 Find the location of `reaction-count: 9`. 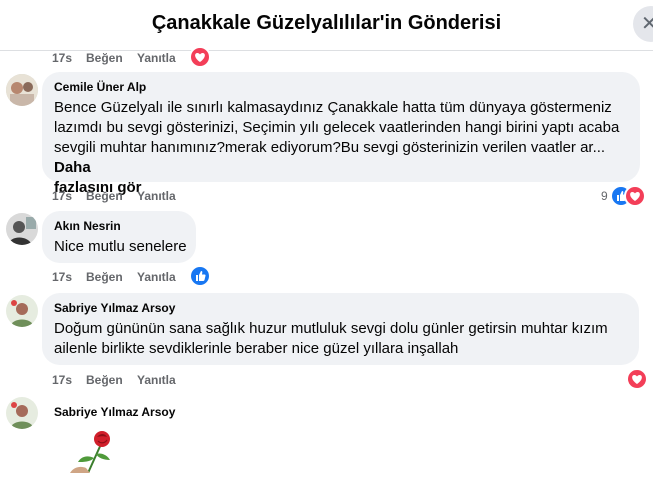

reaction-count: 9 is located at coordinates (604, 196).